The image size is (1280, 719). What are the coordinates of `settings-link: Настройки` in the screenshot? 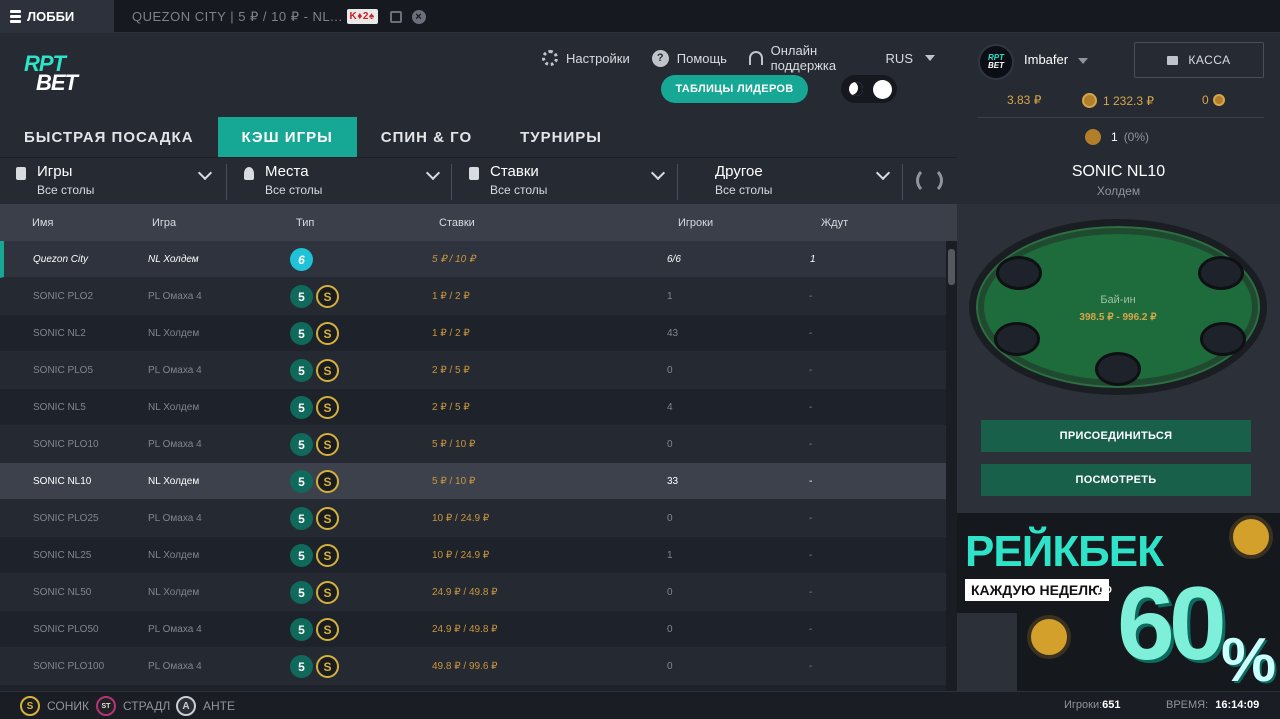 It's located at (586, 58).